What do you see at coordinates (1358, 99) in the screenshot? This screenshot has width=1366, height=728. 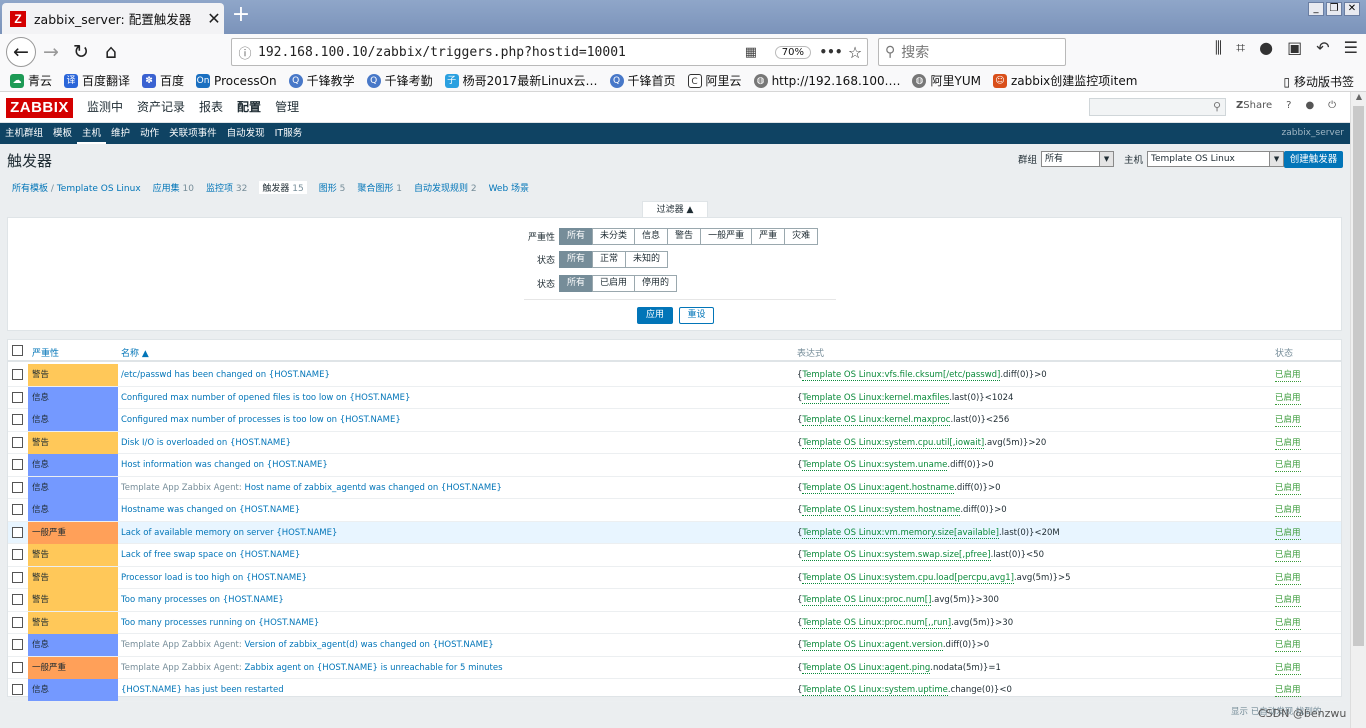 I see `scroll-up-icon: ▲` at bounding box center [1358, 99].